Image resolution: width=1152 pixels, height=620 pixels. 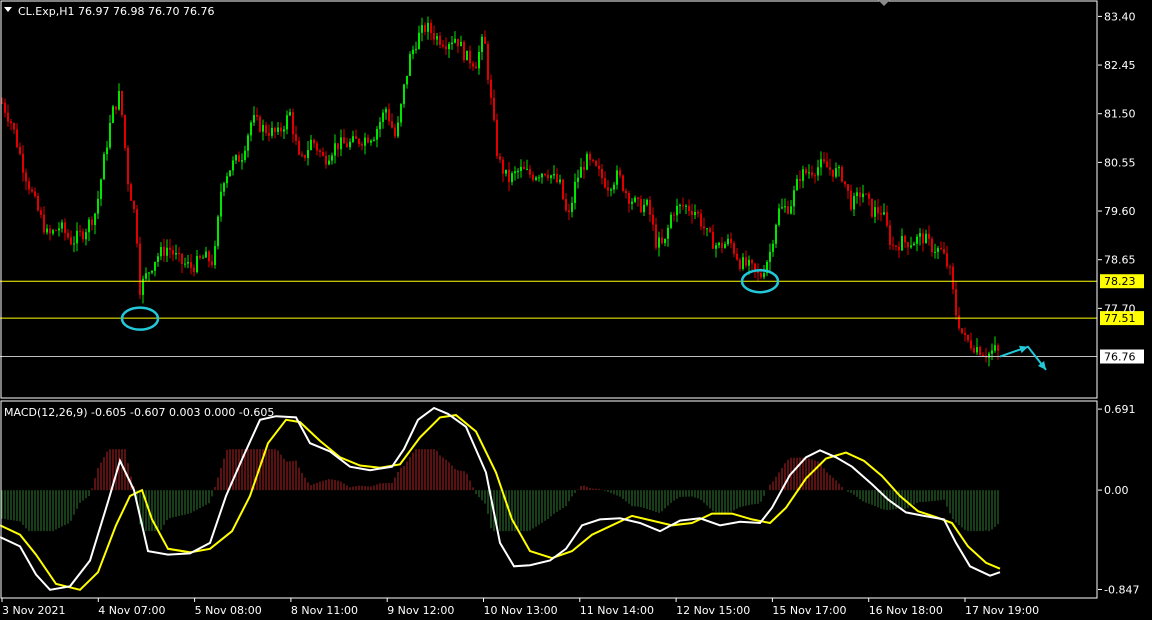 I want to click on price-tick-label: 81.50, so click(x=1120, y=114).